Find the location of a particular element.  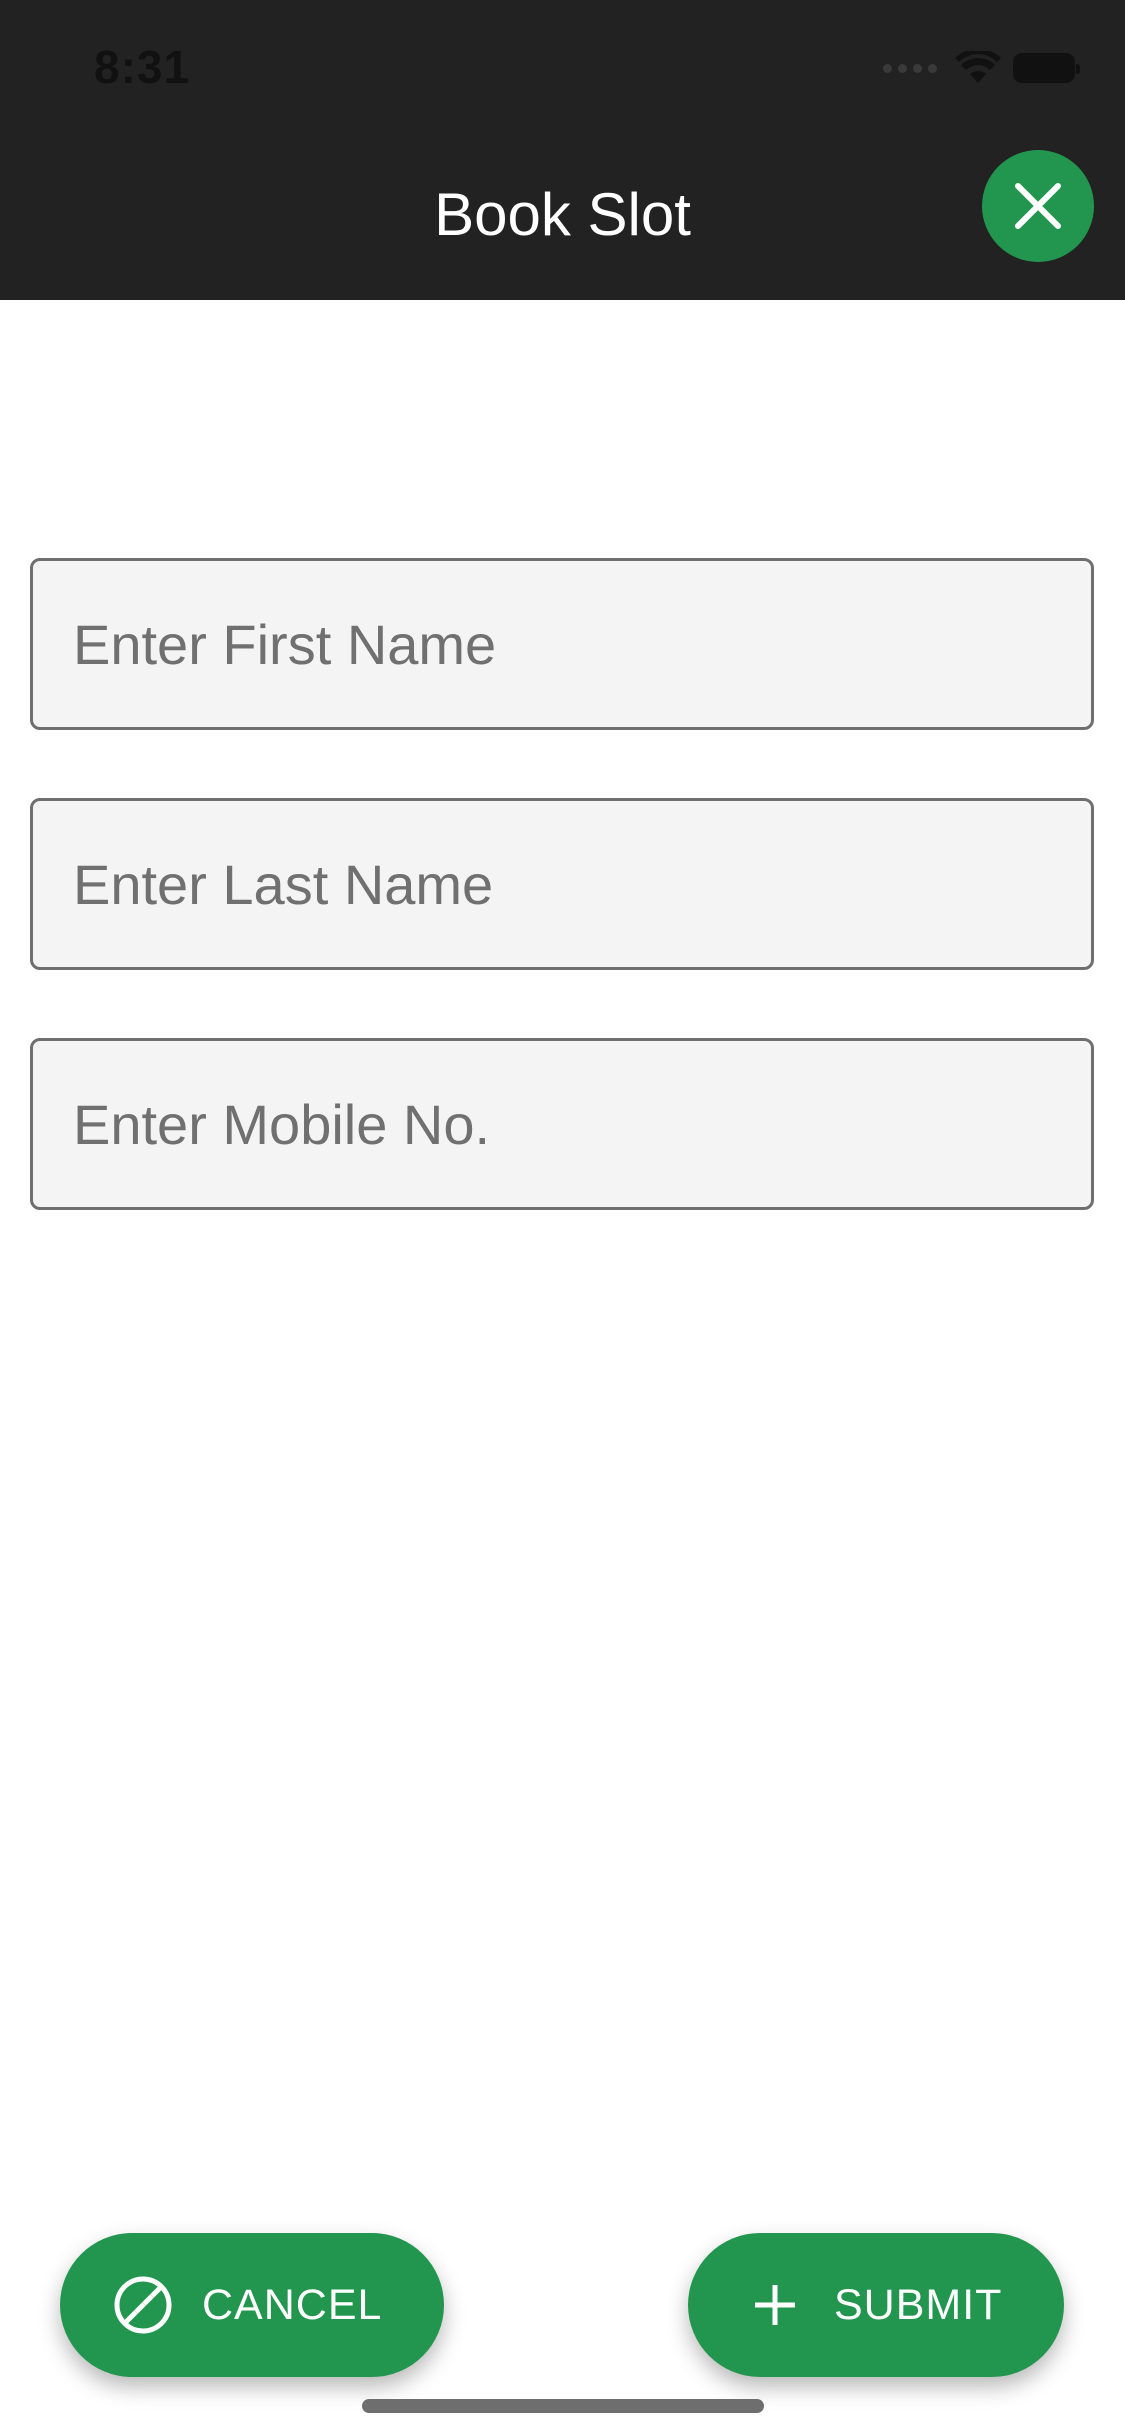

status-indicators is located at coordinates (981, 68).